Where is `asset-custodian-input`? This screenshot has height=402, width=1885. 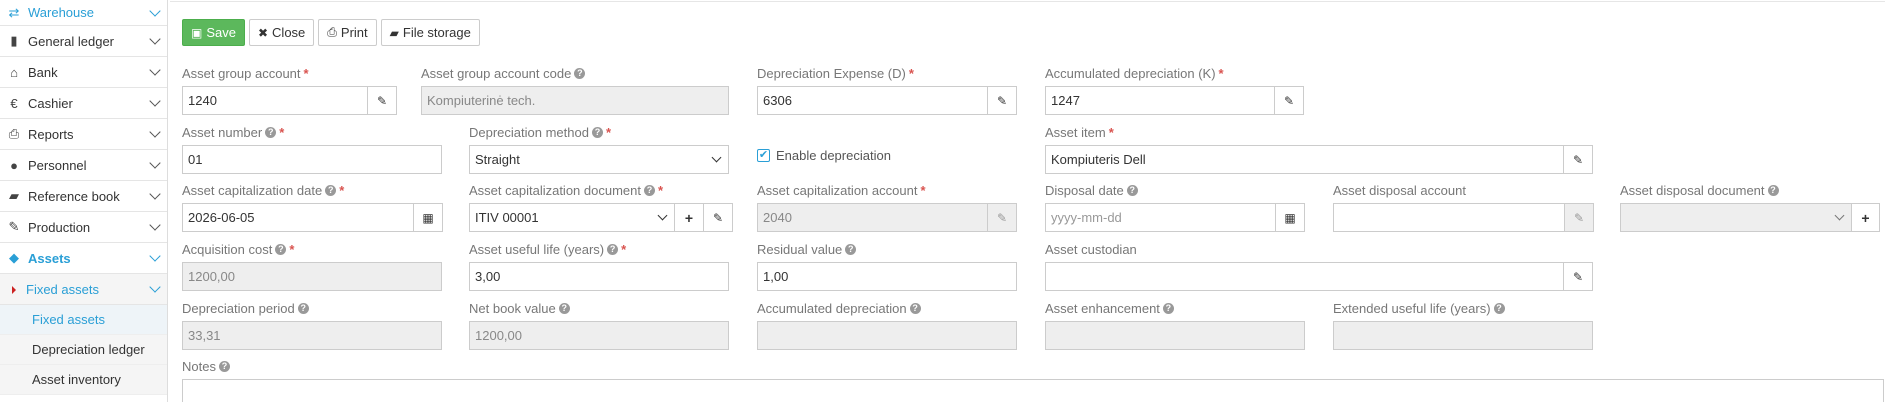 asset-custodian-input is located at coordinates (1304, 276).